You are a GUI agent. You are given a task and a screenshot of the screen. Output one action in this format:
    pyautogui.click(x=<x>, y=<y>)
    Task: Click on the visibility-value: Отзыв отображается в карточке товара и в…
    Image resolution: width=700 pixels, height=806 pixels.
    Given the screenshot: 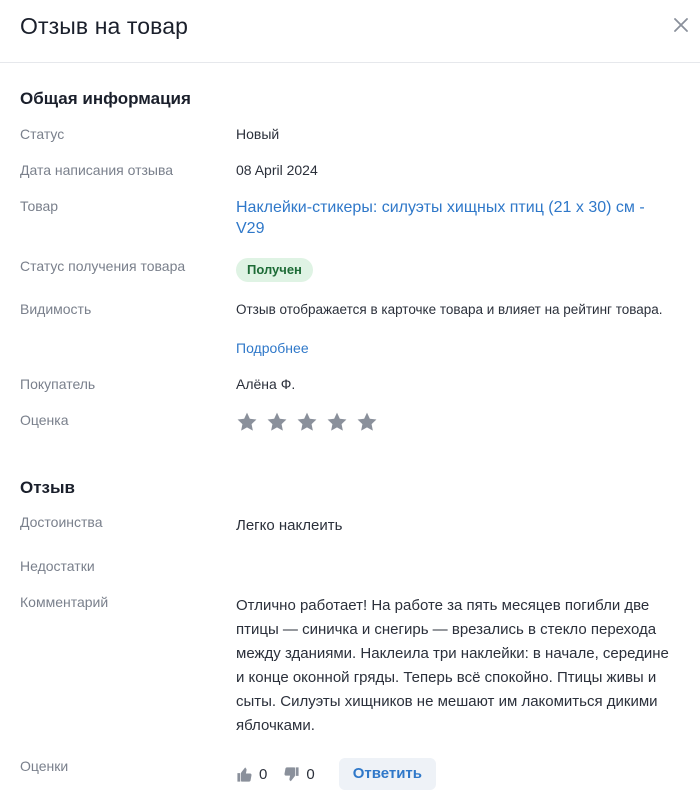 What is the action you would take?
    pyautogui.click(x=449, y=309)
    